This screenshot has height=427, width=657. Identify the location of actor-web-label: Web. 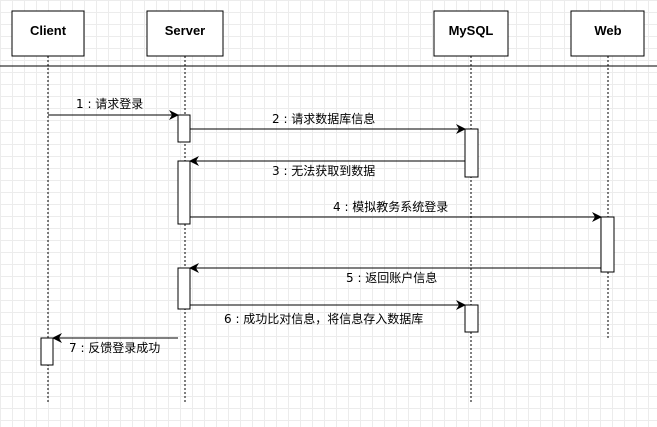
(607, 30).